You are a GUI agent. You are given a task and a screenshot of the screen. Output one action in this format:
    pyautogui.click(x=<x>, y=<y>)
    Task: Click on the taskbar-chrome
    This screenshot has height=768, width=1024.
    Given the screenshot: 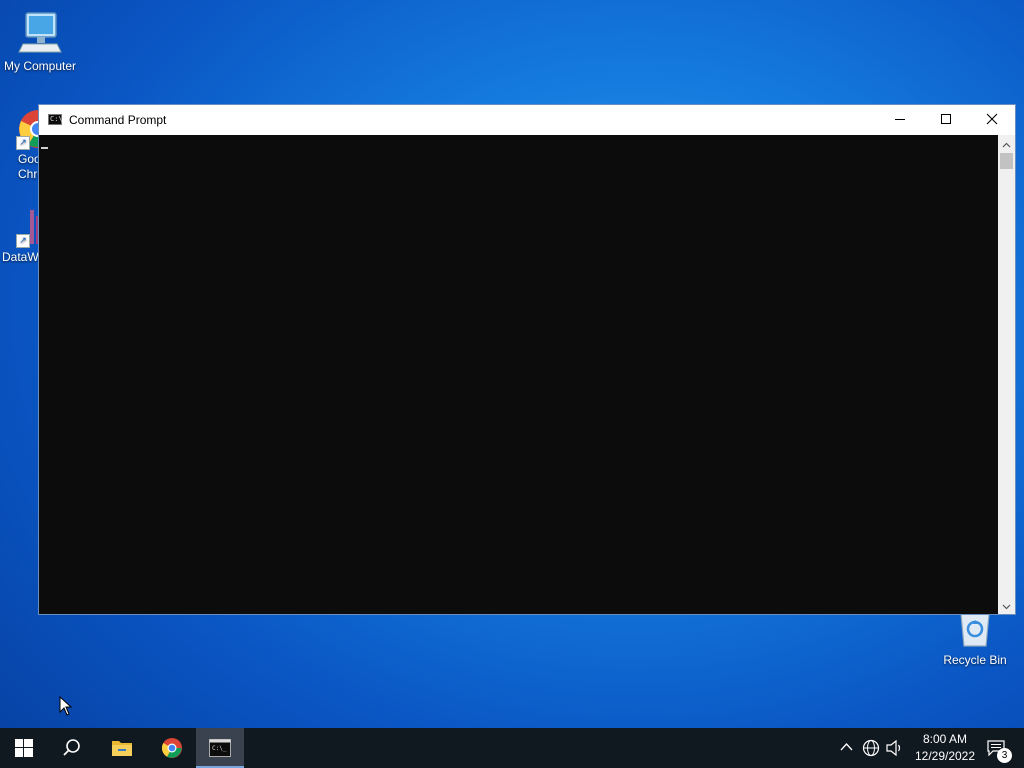 What is the action you would take?
    pyautogui.click(x=172, y=748)
    